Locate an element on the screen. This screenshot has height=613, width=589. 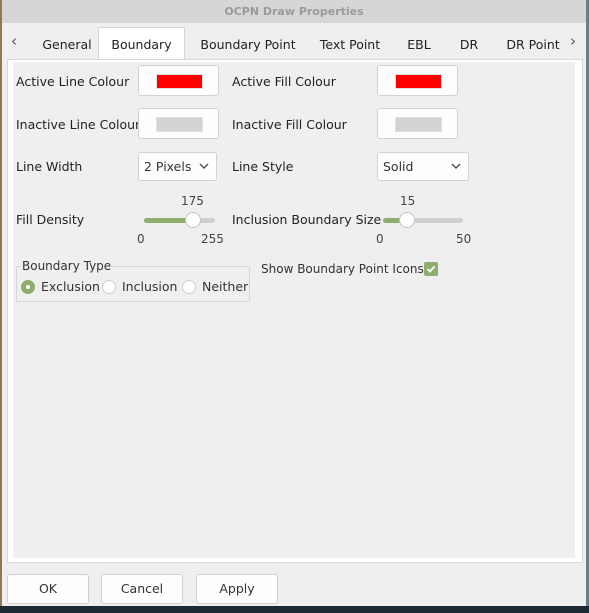
inactive-line-colour-label: Inactive Line Colour is located at coordinates (78, 124).